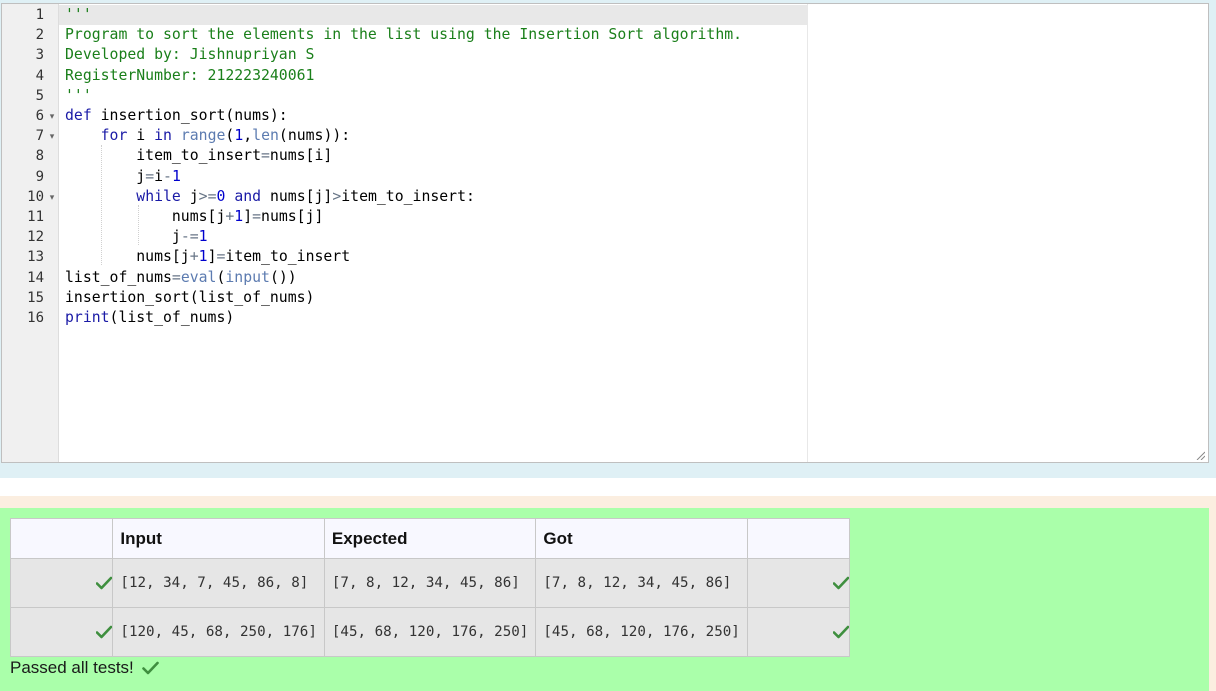 The width and height of the screenshot is (1216, 691). I want to click on line-number: 6, so click(39, 116).